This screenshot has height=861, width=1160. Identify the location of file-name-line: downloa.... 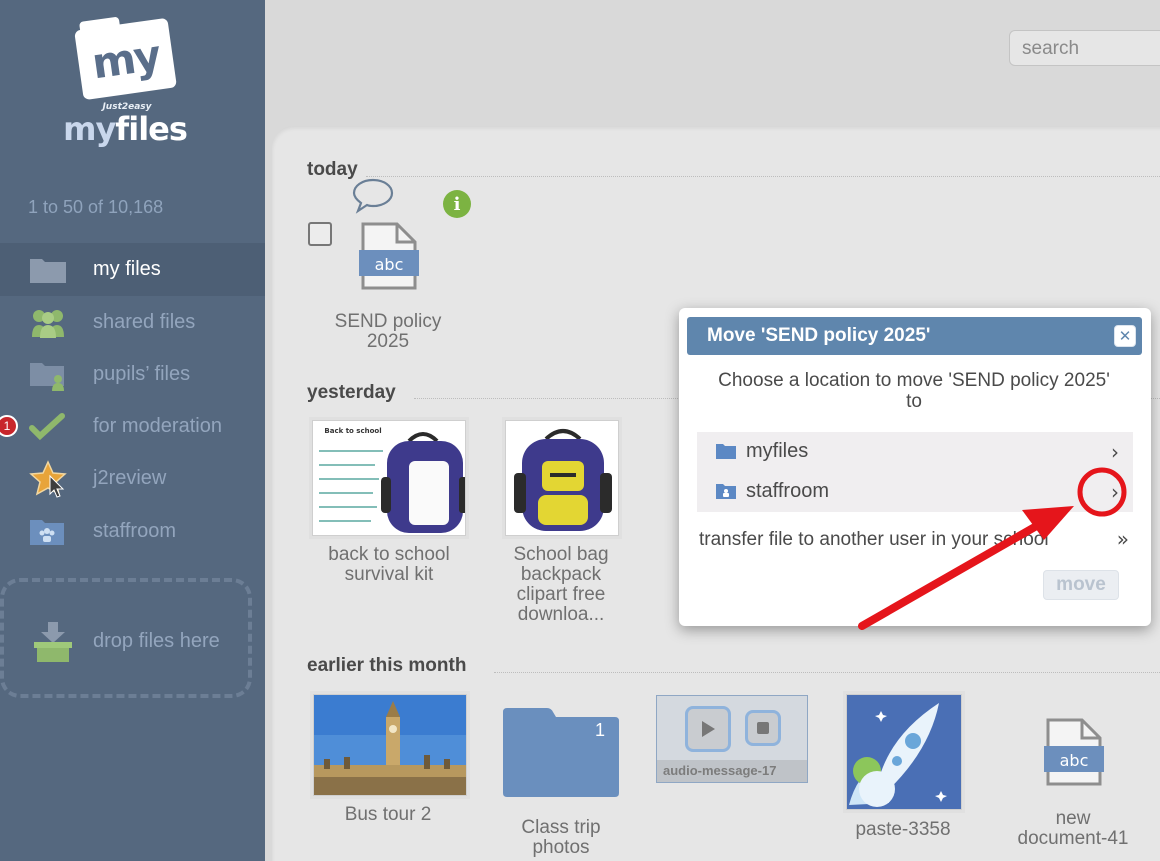
(561, 614).